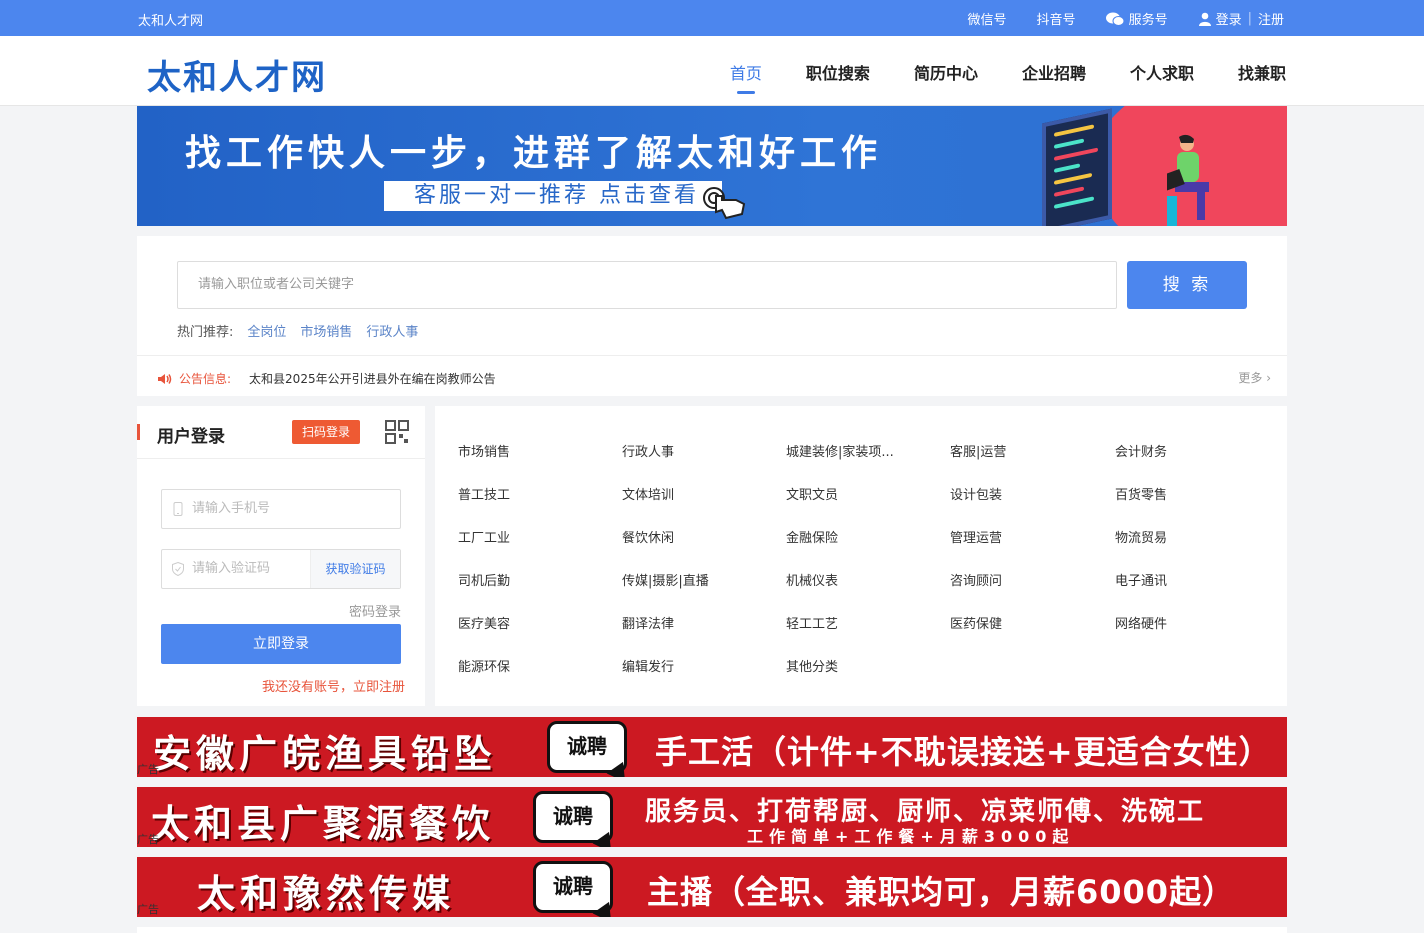 The width and height of the screenshot is (1424, 933). Describe the element at coordinates (1141, 450) in the screenshot. I see `category-link: 会计财务` at that location.